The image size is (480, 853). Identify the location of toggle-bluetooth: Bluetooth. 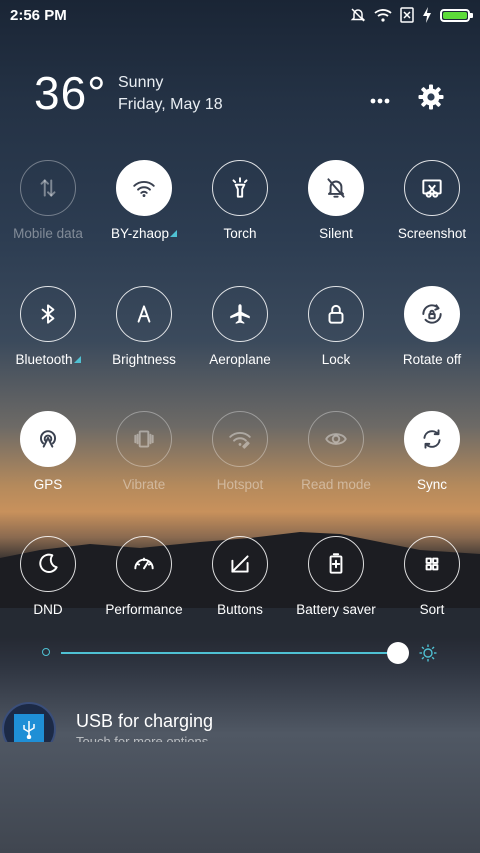
(48, 326).